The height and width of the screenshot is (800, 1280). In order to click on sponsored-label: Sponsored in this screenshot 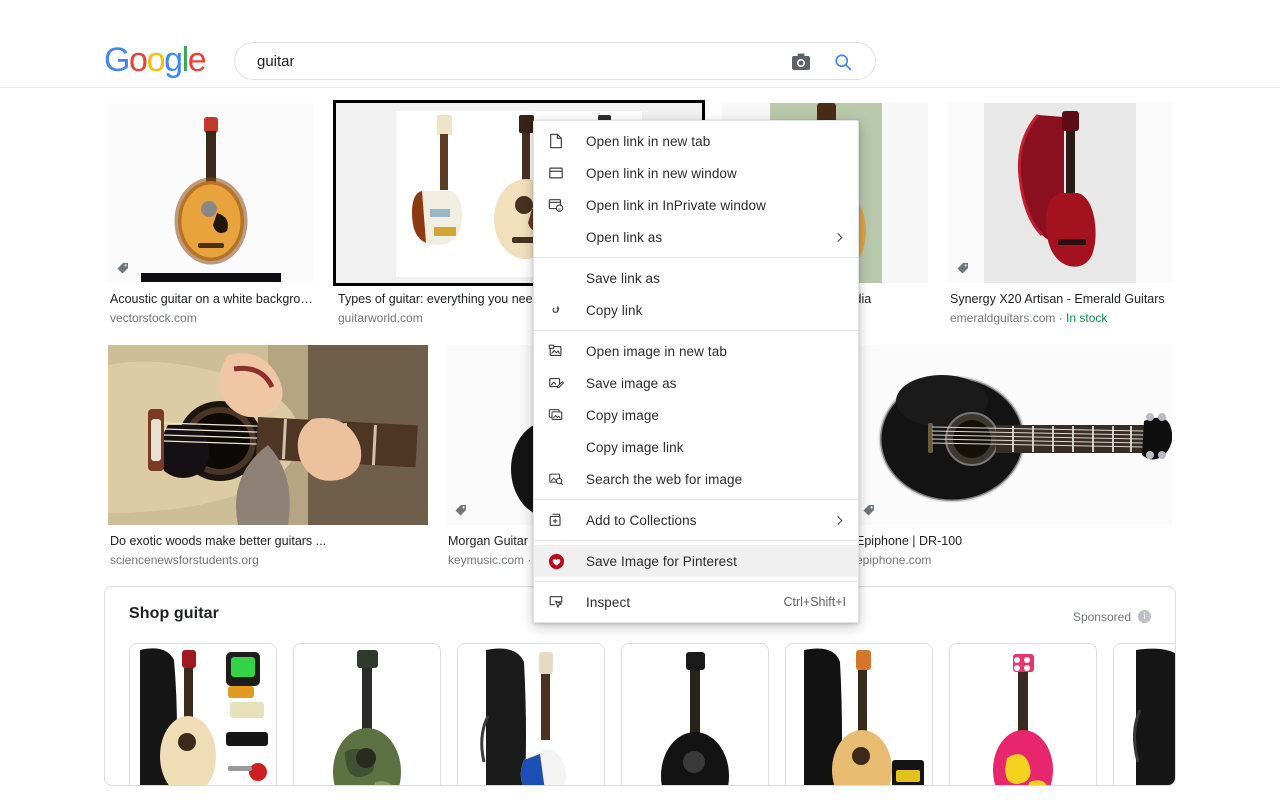, I will do `click(1101, 617)`.